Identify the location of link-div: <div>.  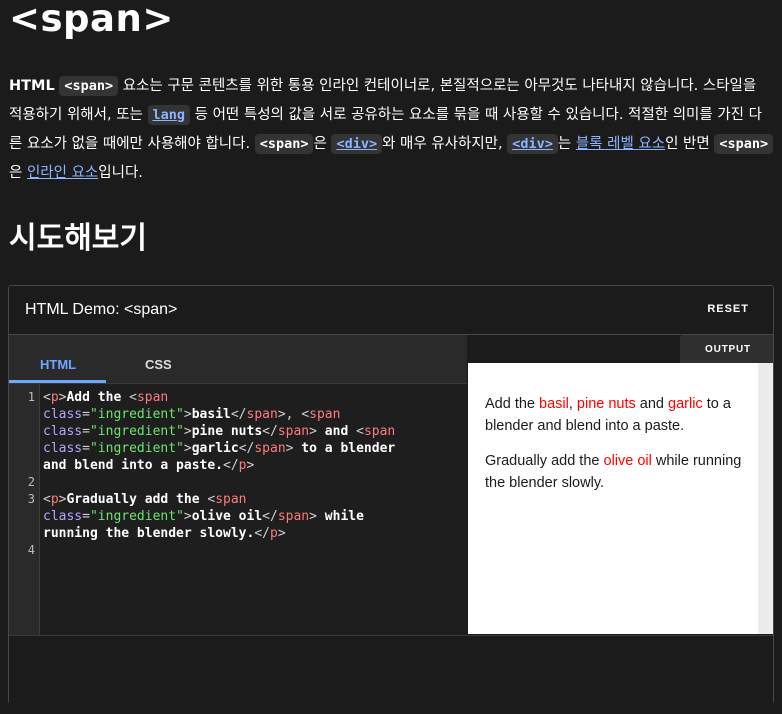
(357, 144).